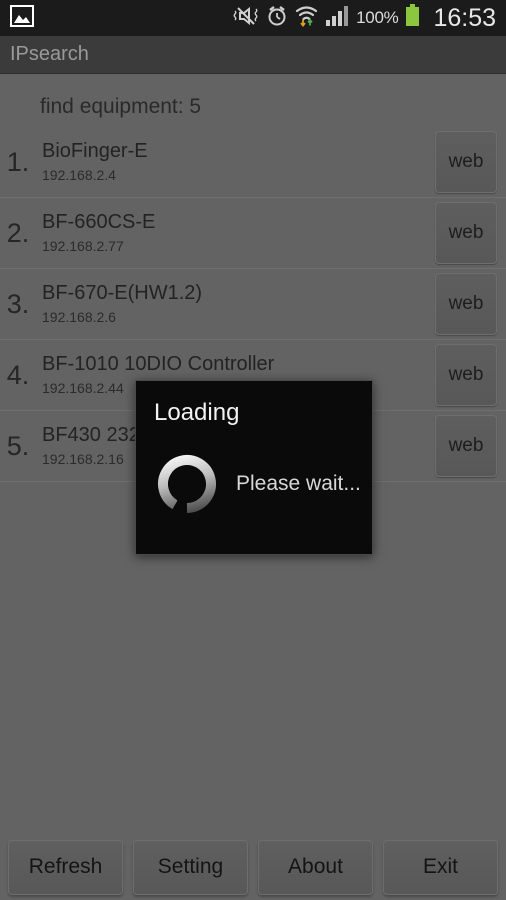  What do you see at coordinates (158, 363) in the screenshot?
I see `device-name: BF-1010 10DIO Controller` at bounding box center [158, 363].